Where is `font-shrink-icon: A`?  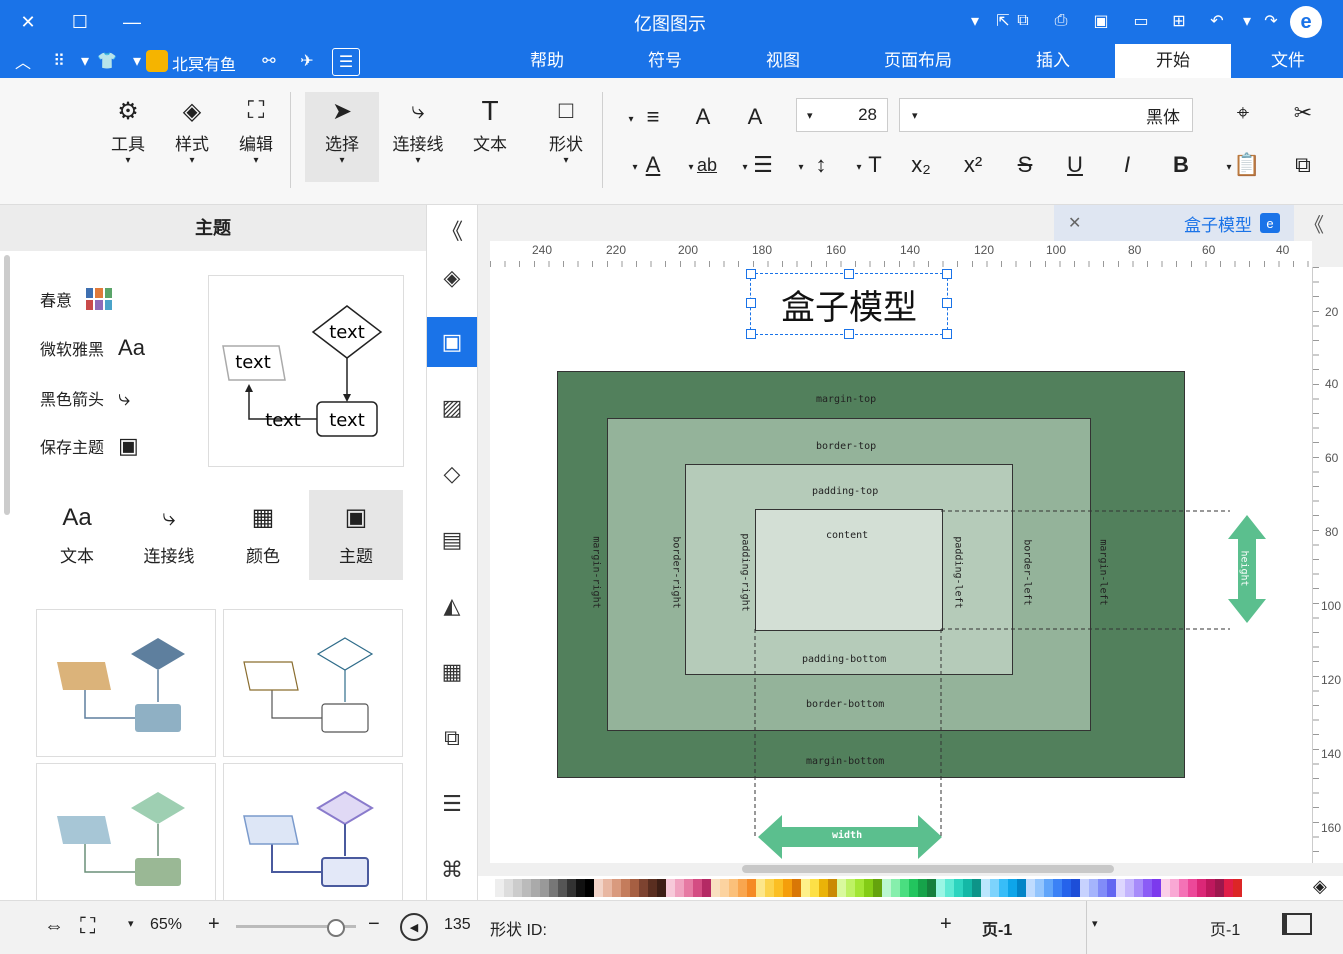
font-shrink-icon: A is located at coordinates (703, 117).